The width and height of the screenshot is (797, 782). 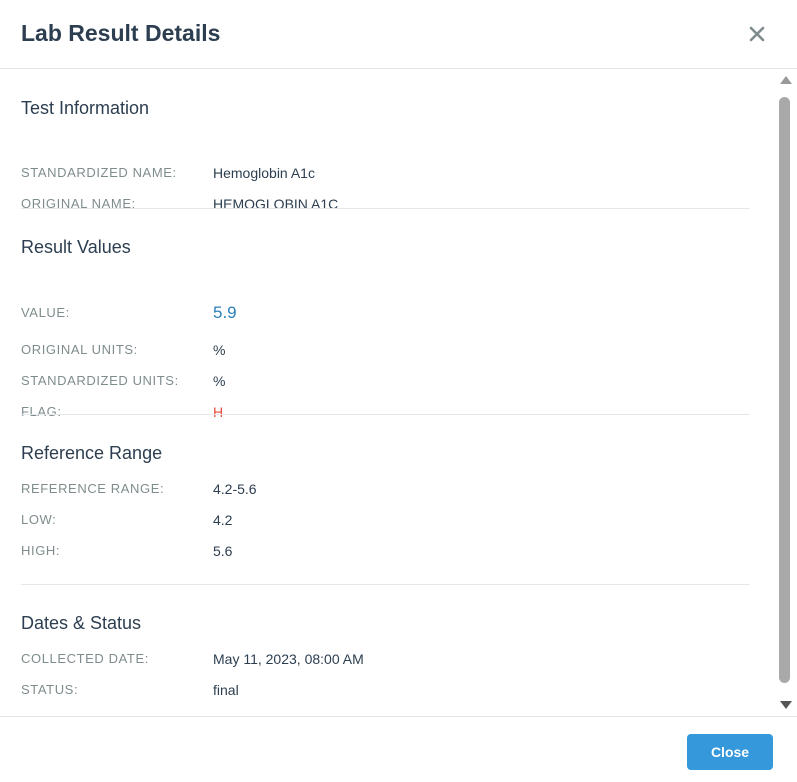 I want to click on status-value: final, so click(x=226, y=690).